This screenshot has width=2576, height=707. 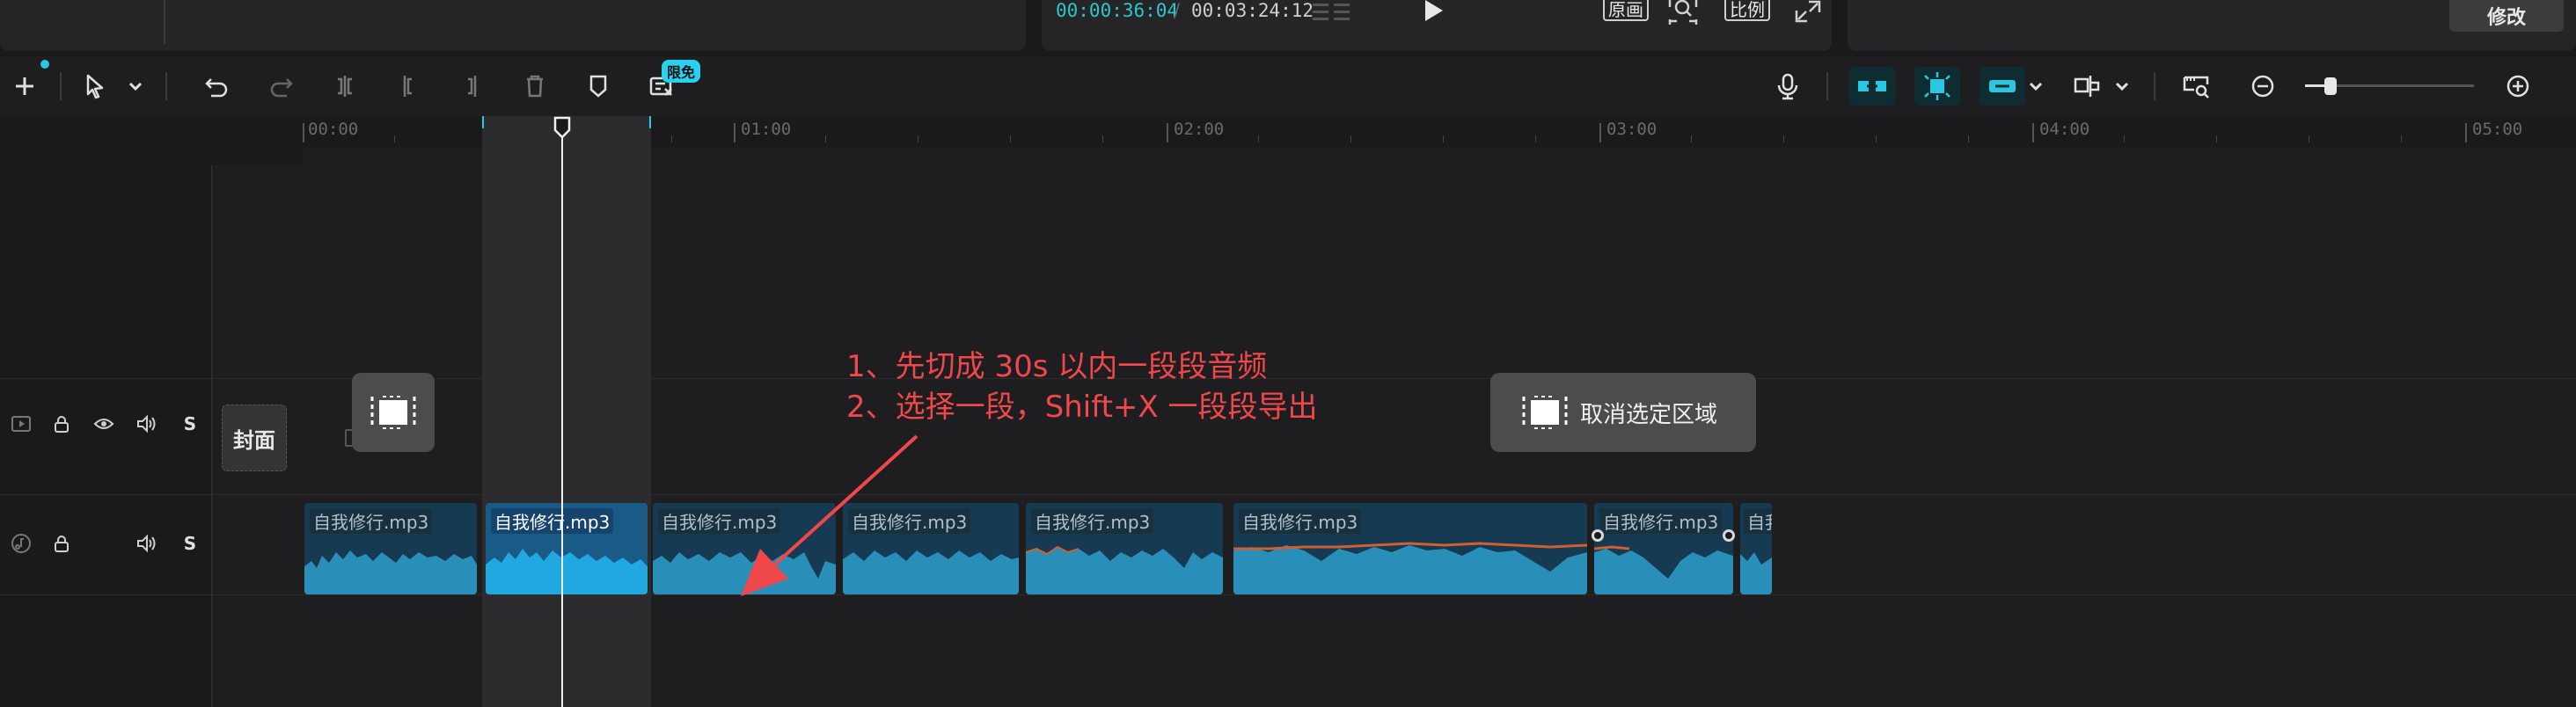 I want to click on microphone-icon, so click(x=1787, y=86).